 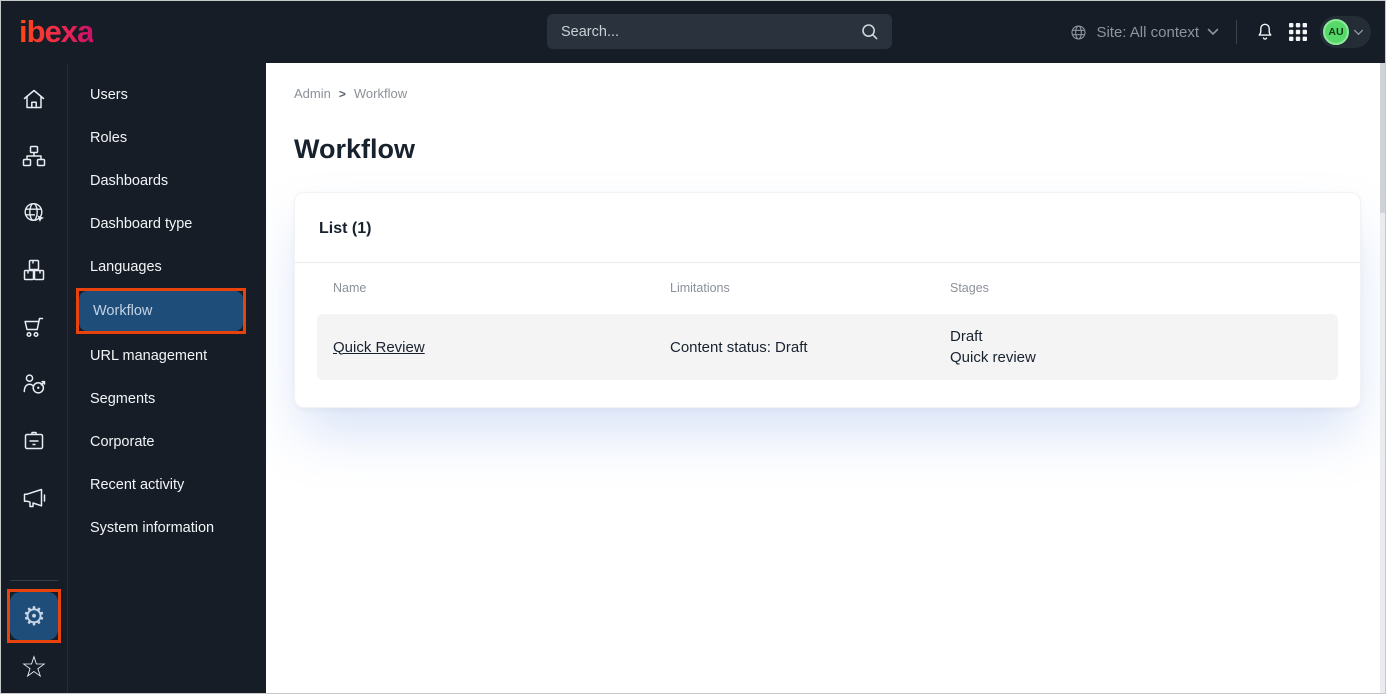 I want to click on globe-icon, so click(x=1078, y=32).